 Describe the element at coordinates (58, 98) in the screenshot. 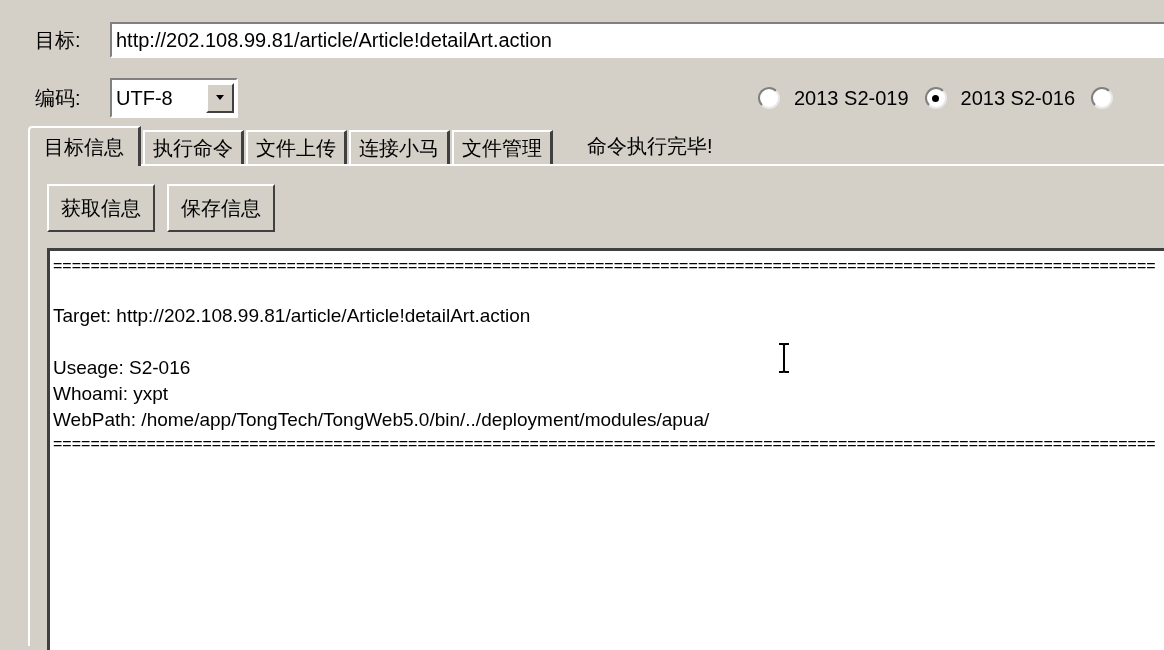

I see `encoding-label: 编码:` at that location.